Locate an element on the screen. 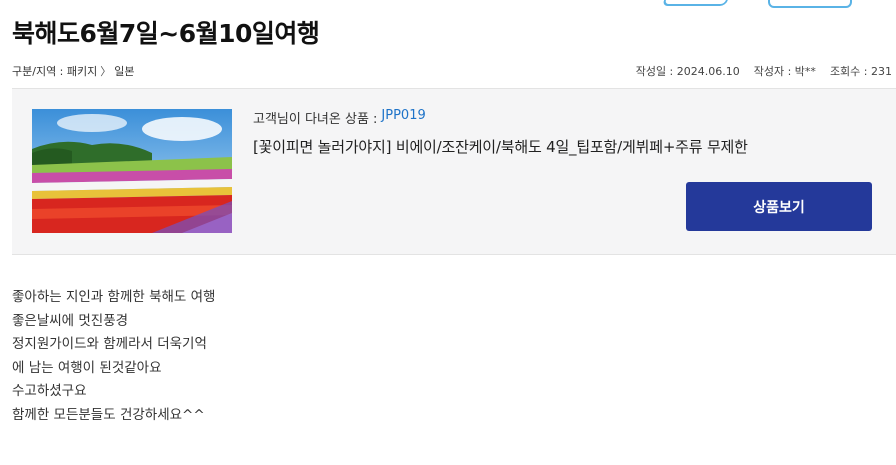 Image resolution: width=896 pixels, height=465 pixels. post-date: 작성일 : 2024.06.10 is located at coordinates (687, 71).